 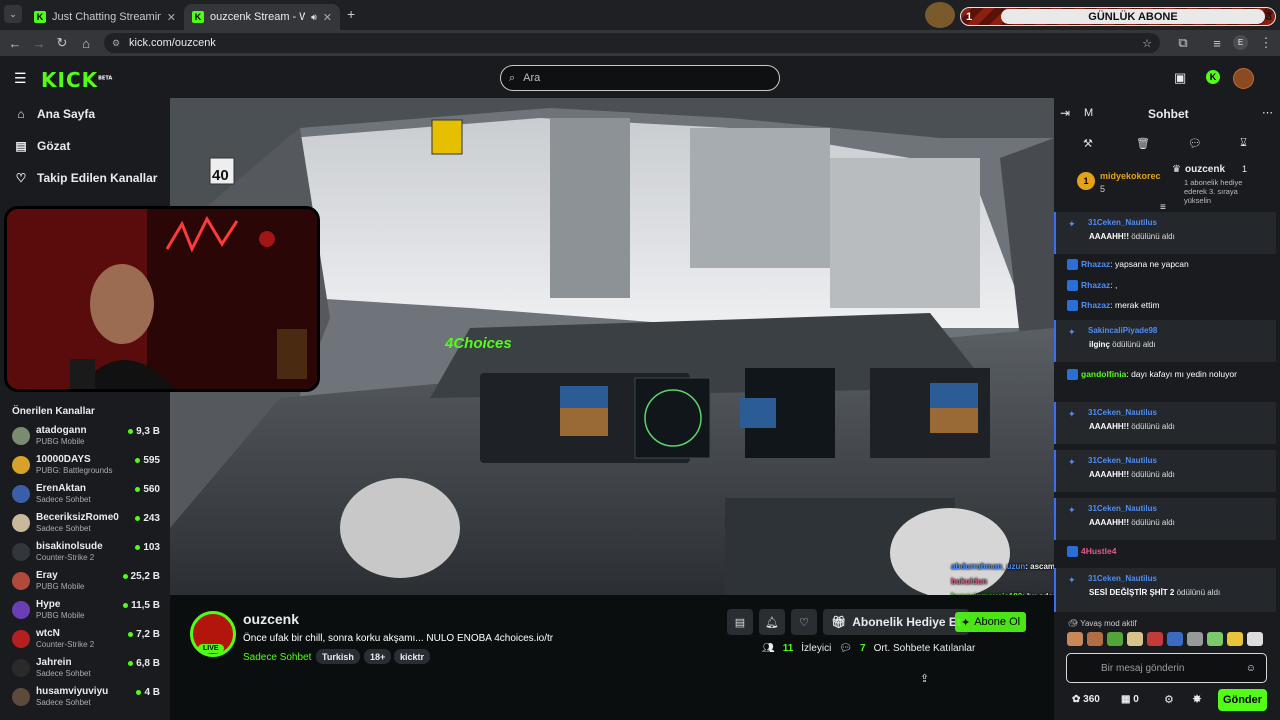 I want to click on new-tab-button: +, so click(x=351, y=14).